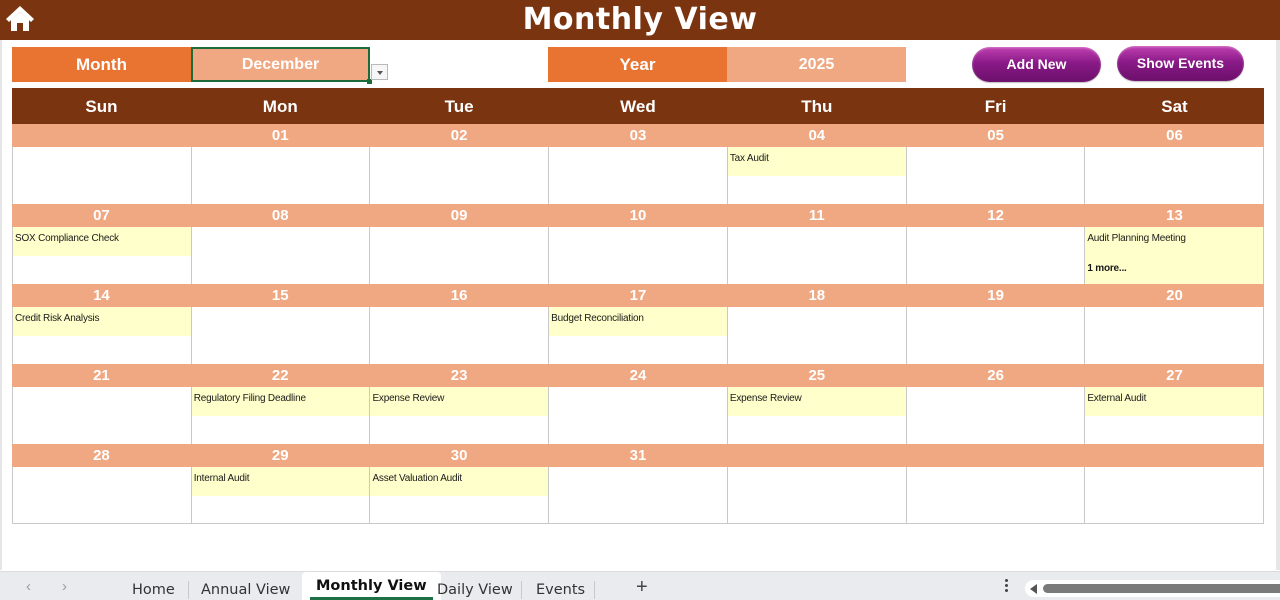  What do you see at coordinates (638, 455) in the screenshot?
I see `date-row: 28 29 30 31` at bounding box center [638, 455].